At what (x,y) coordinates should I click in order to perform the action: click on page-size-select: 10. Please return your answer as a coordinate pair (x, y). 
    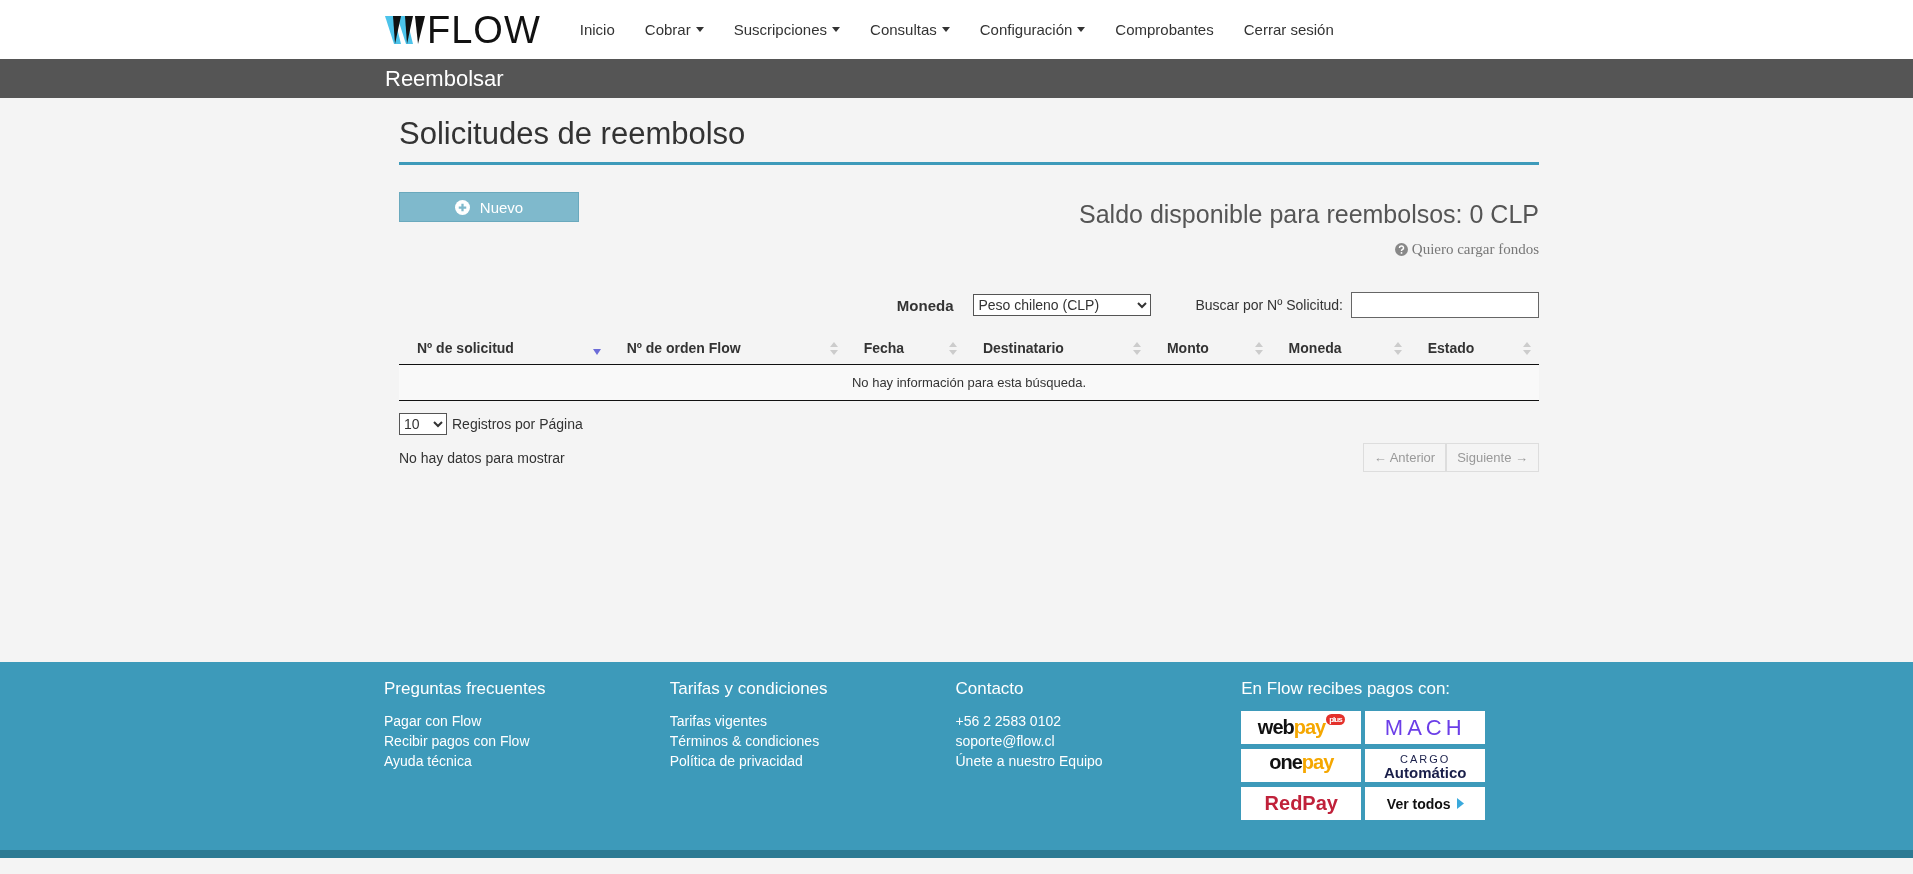
    Looking at the image, I should click on (423, 424).